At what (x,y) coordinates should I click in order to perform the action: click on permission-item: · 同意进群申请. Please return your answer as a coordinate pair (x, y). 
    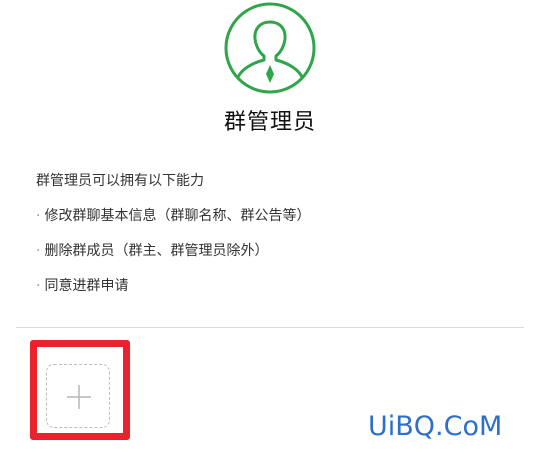
    Looking at the image, I should click on (82, 286).